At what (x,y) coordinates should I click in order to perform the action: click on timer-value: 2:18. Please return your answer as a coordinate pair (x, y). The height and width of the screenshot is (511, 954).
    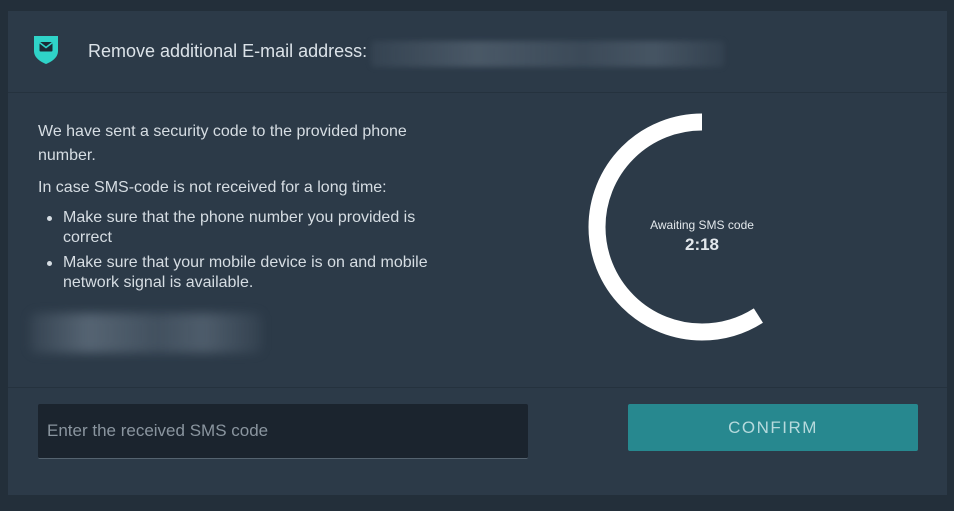
    Looking at the image, I should click on (702, 244).